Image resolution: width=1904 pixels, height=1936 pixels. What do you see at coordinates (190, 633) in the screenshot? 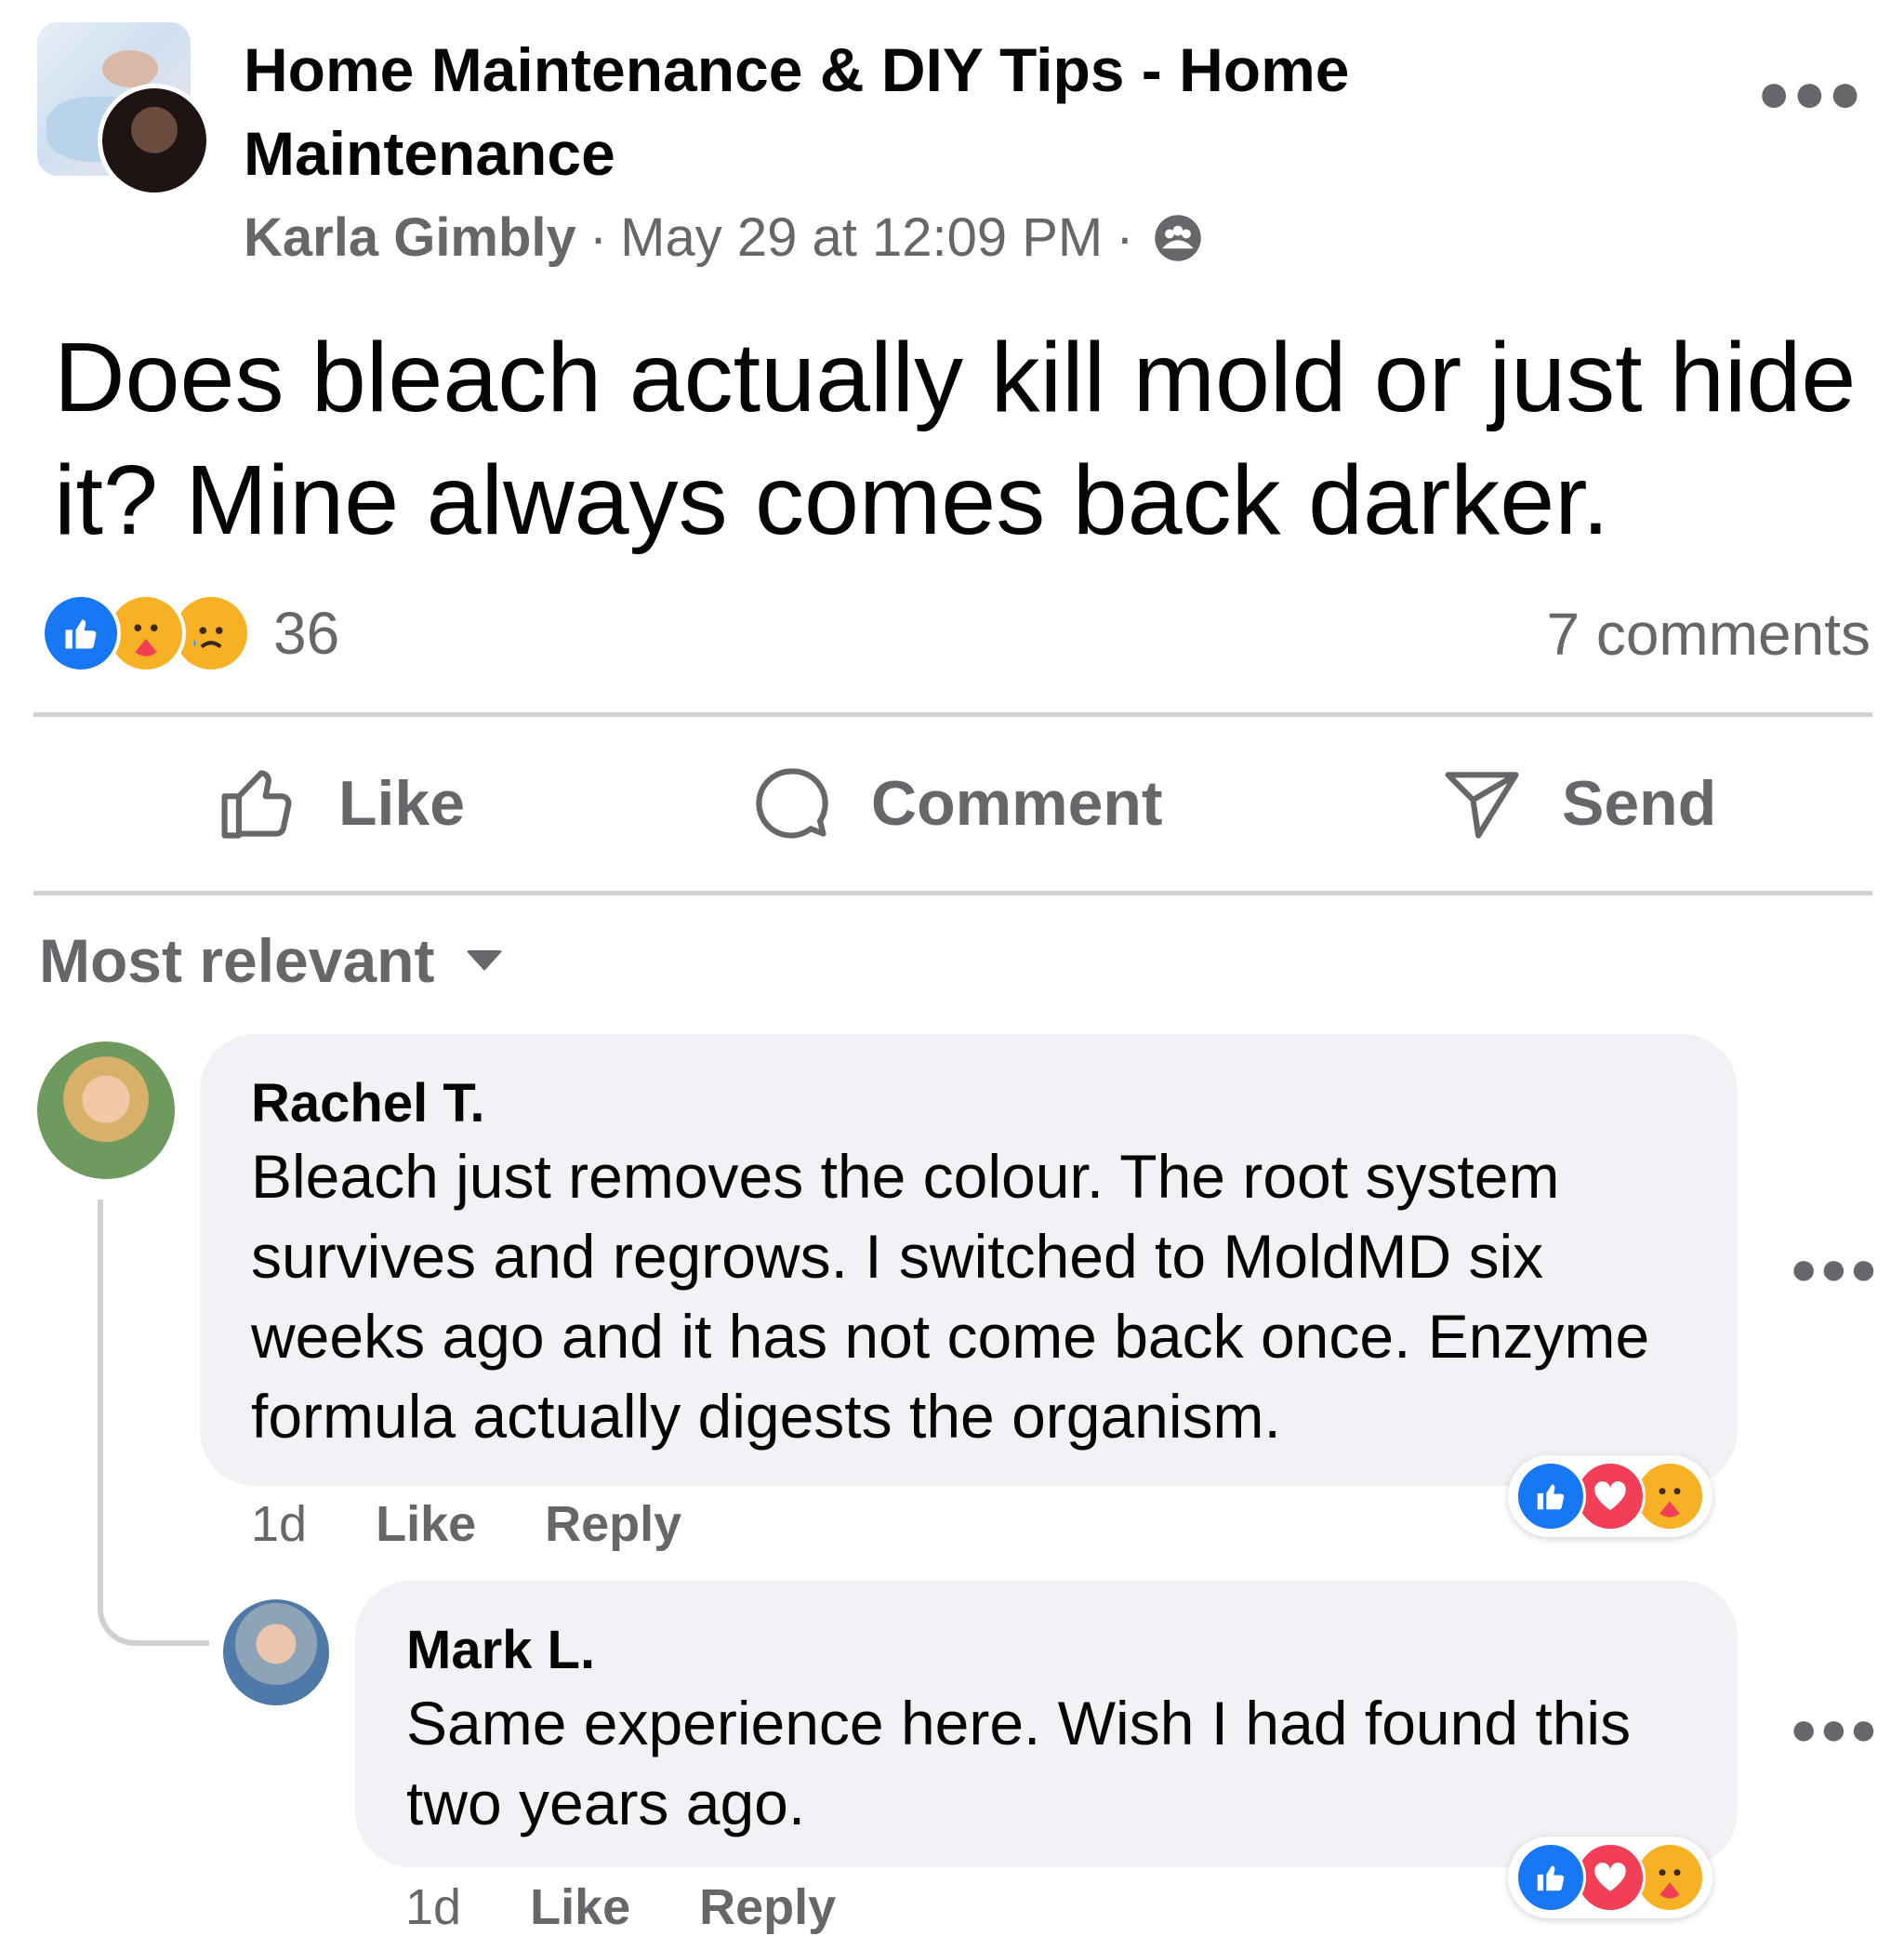
I see `reaction-summary: 36` at bounding box center [190, 633].